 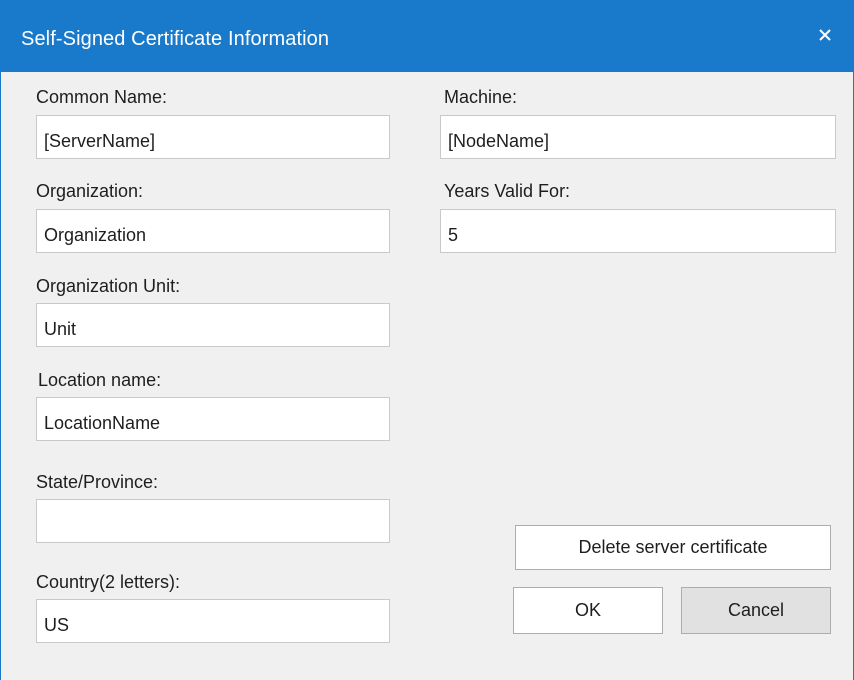 I want to click on country-label: Country(2 letters):, so click(x=108, y=582).